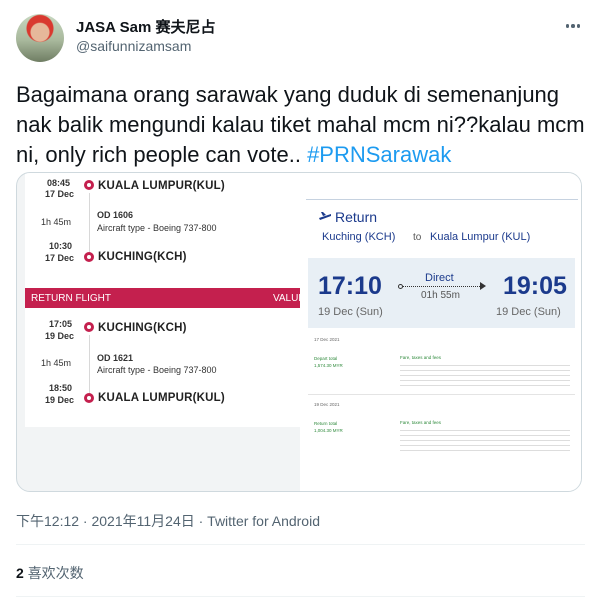  Describe the element at coordinates (60, 258) in the screenshot. I see `arr-date: 17 Dec` at that location.